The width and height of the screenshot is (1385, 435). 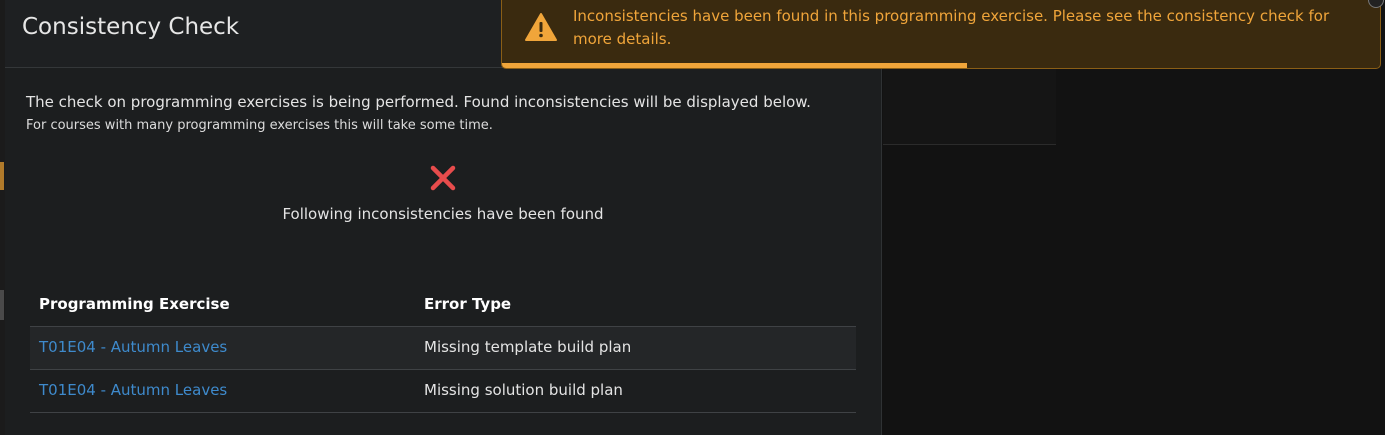 I want to click on error-type-cell: Missing solution build plan, so click(x=523, y=390).